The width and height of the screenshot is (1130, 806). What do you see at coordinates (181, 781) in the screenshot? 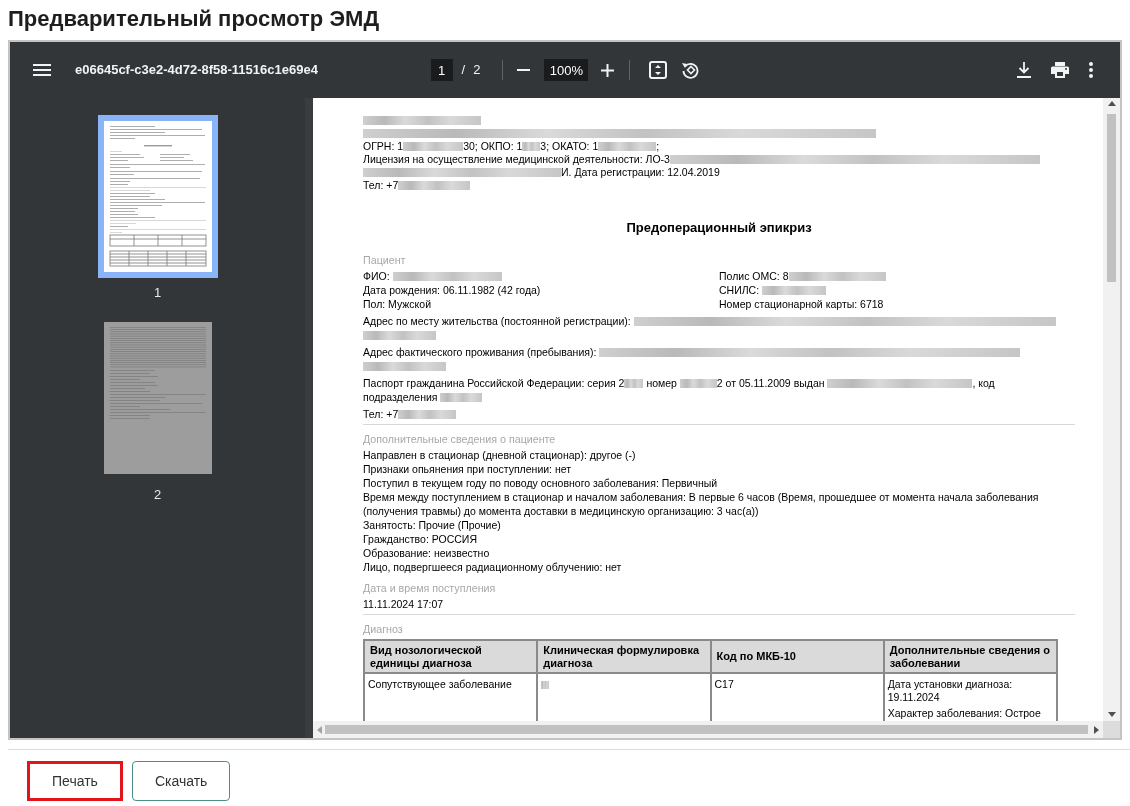
I see `download-button: Скачать` at bounding box center [181, 781].